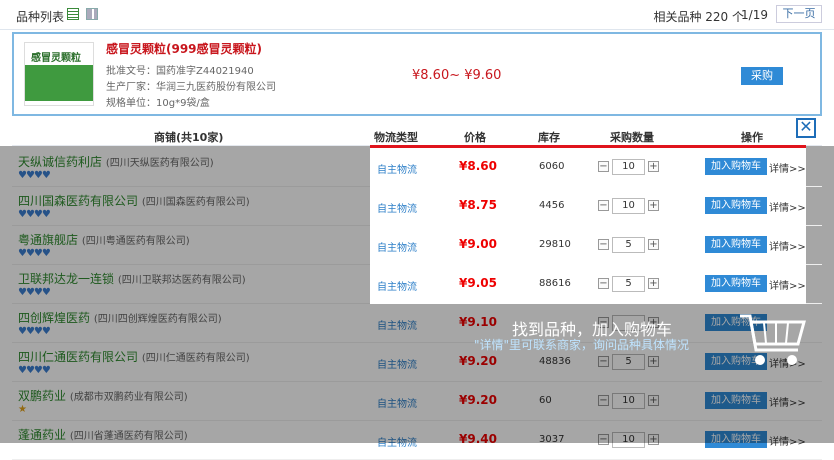  Describe the element at coordinates (78, 201) in the screenshot. I see `shop-link: 四川国森医药有限公司` at that location.